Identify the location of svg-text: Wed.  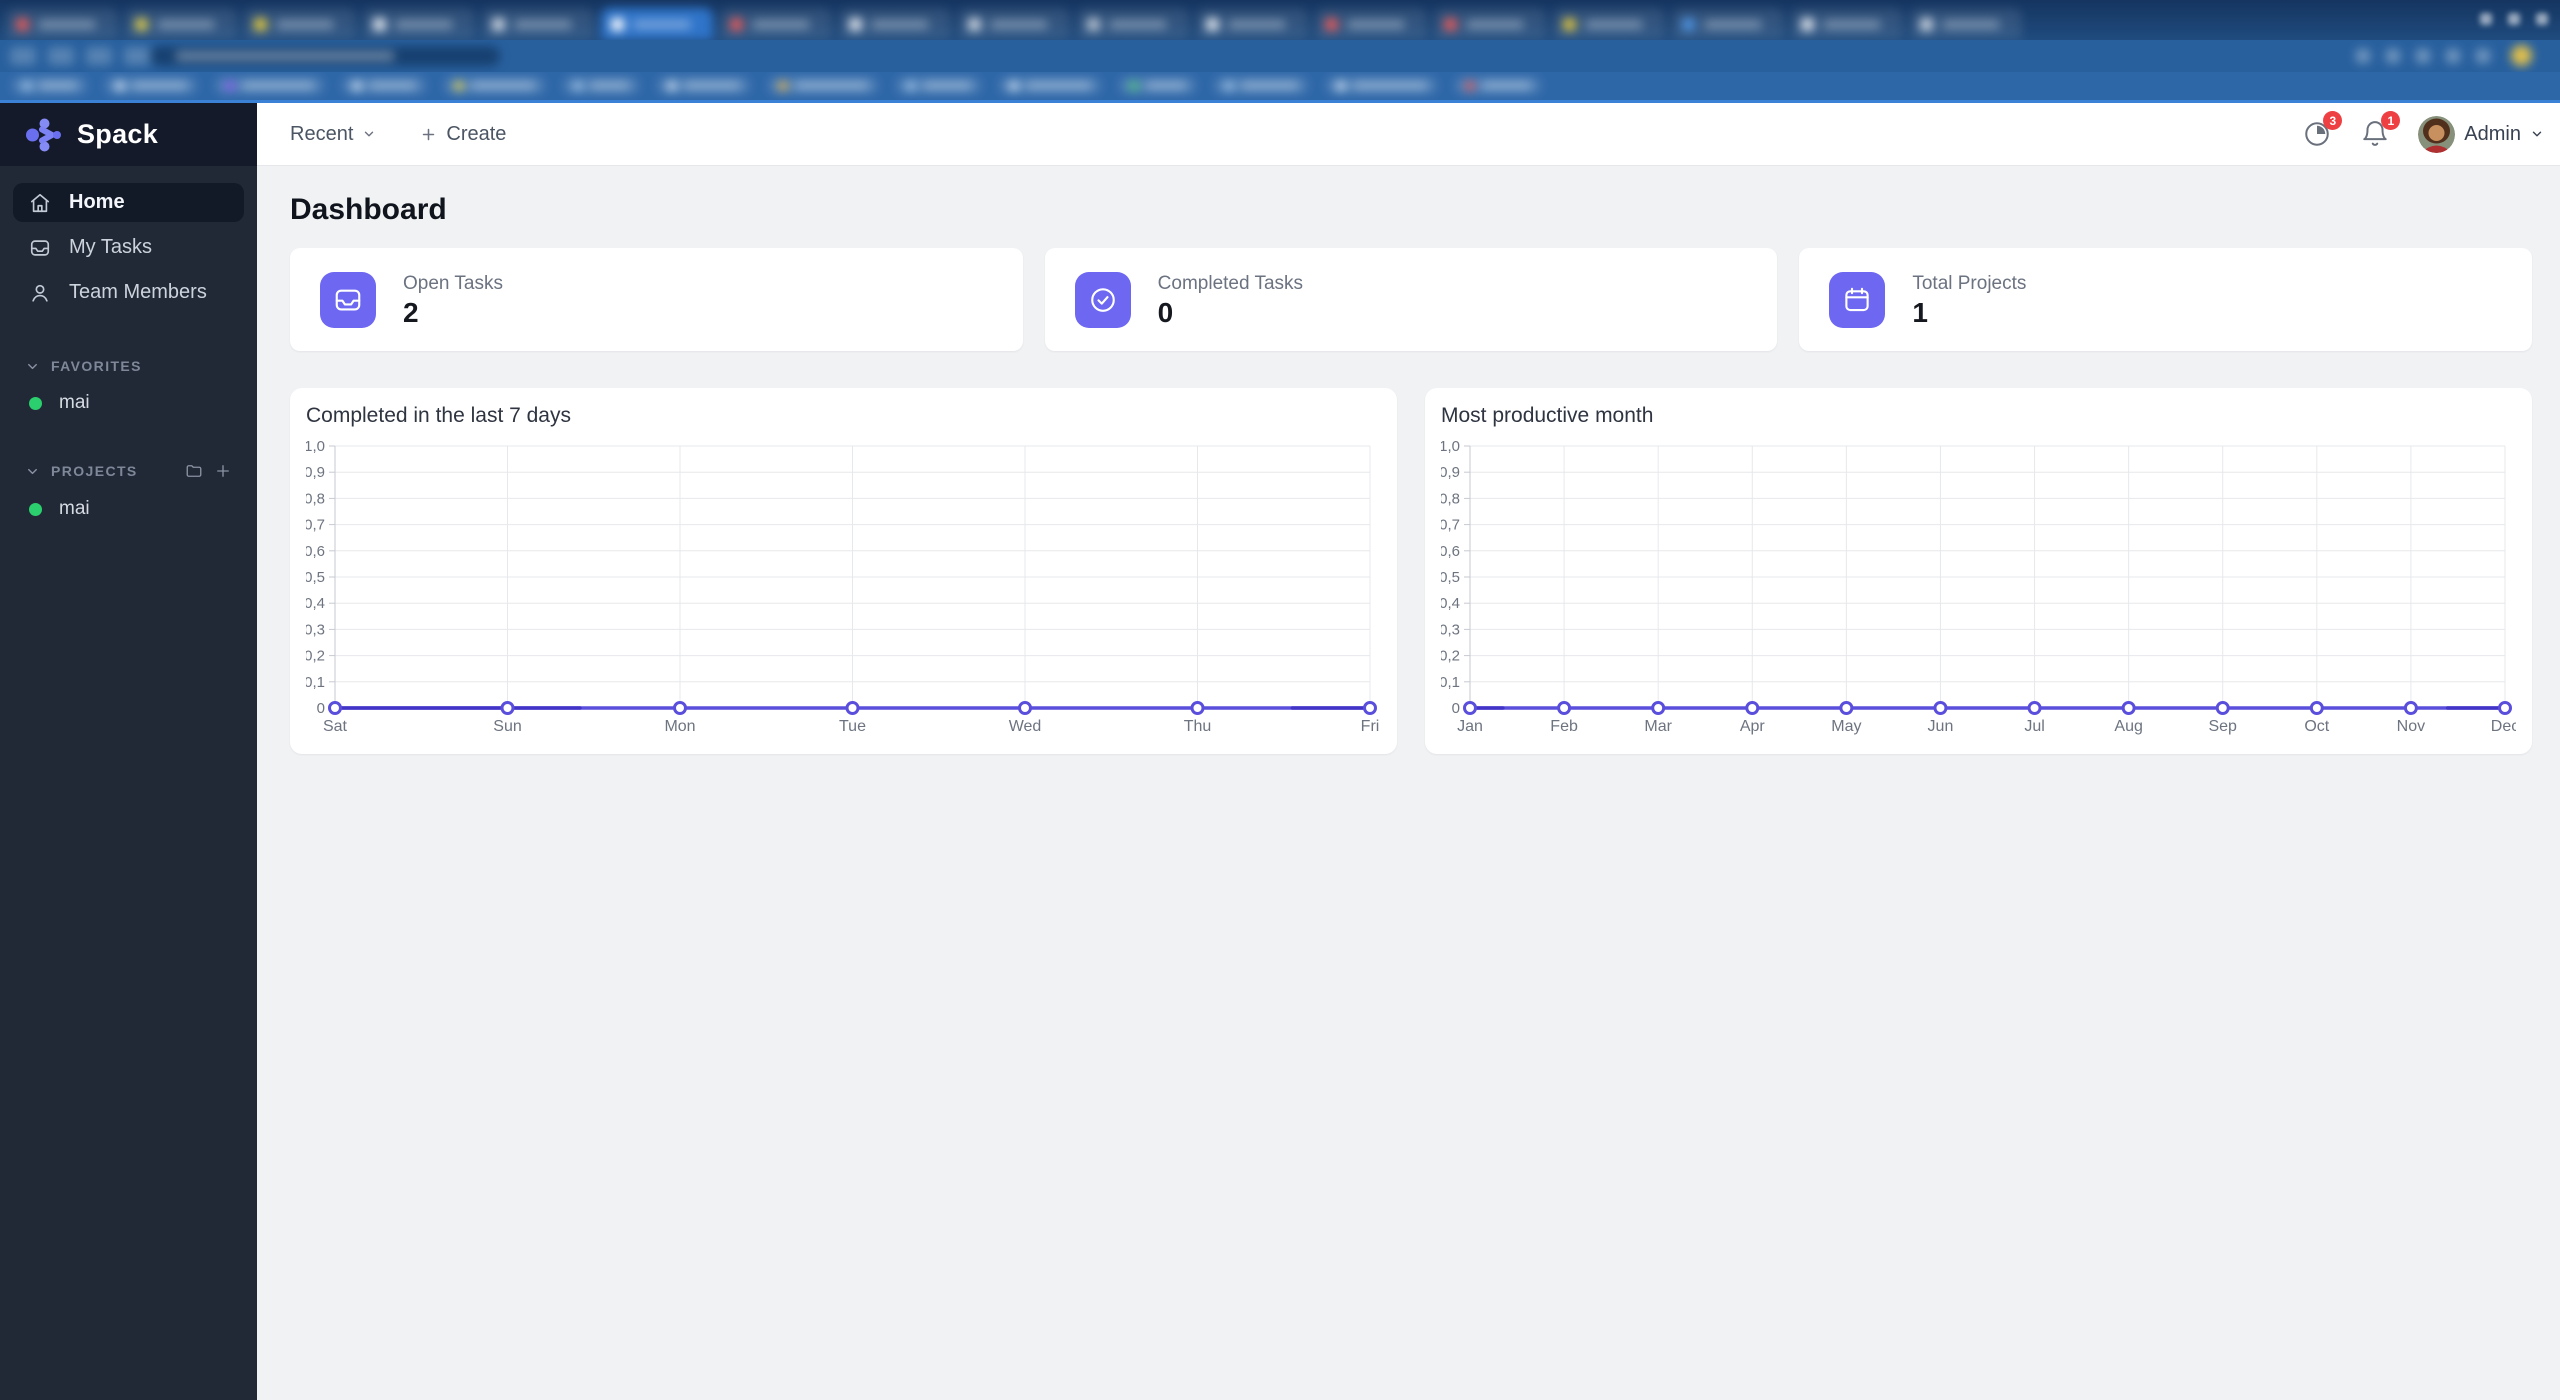
(1025, 726).